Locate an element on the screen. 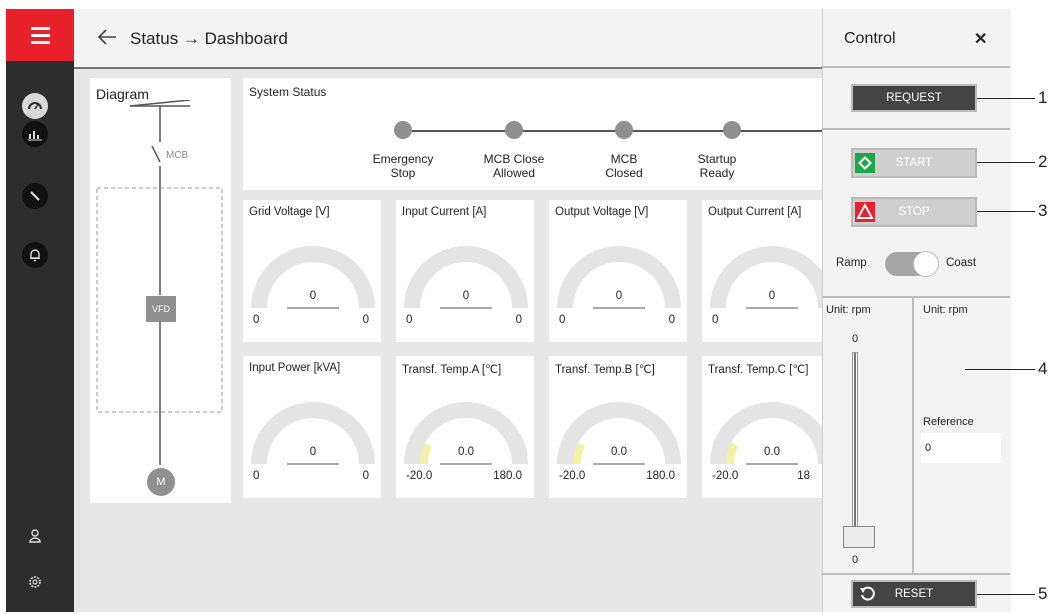 This screenshot has height=615, width=1053. callout-number: 3 is located at coordinates (1043, 210).